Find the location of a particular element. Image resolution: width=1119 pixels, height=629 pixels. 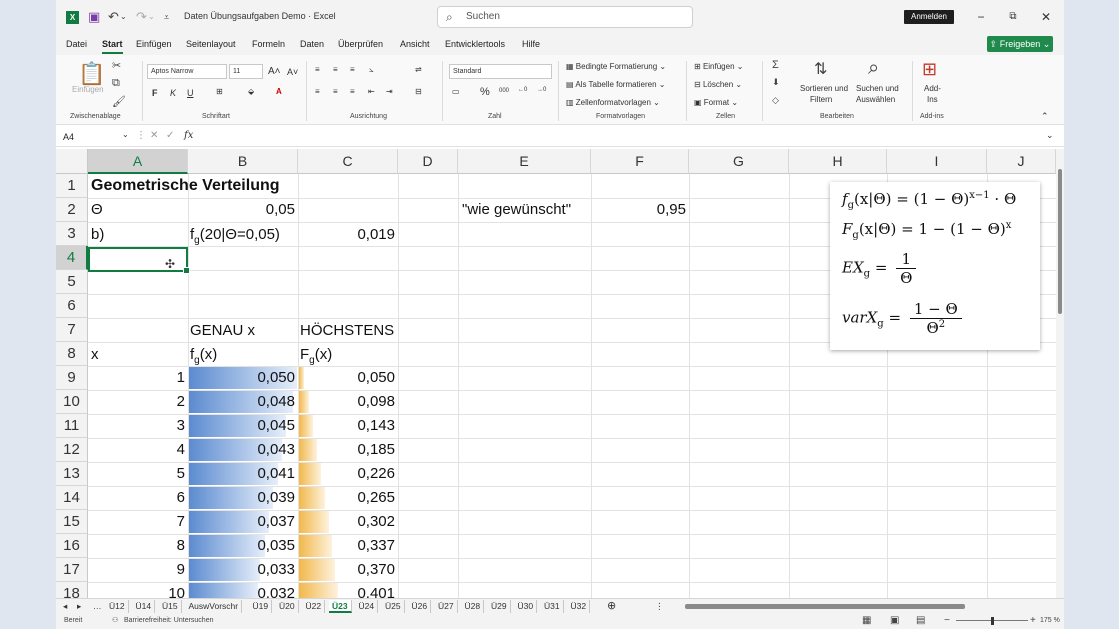

zoom-level: 175 % is located at coordinates (1050, 621).